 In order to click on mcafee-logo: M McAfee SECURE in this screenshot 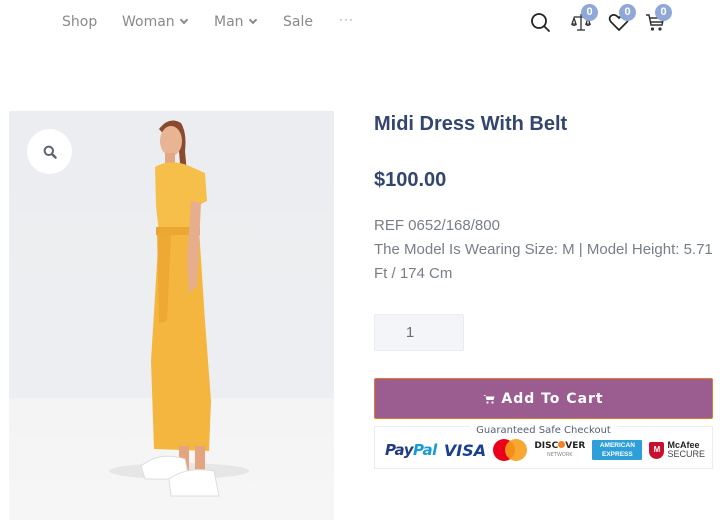, I will do `click(677, 450)`.